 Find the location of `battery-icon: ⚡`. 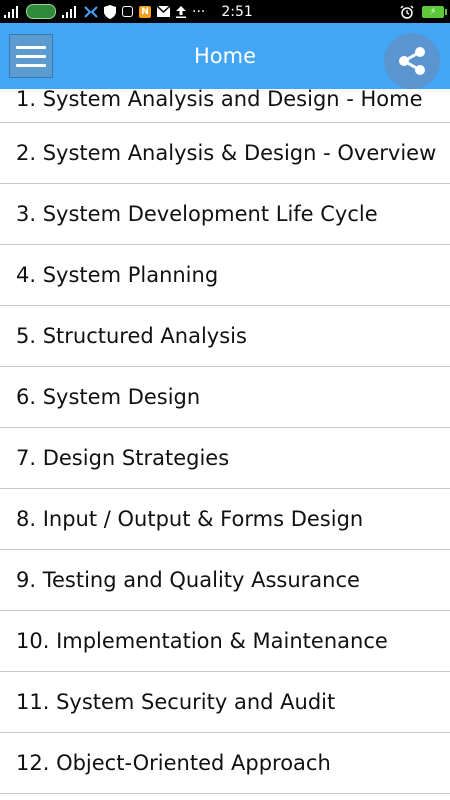

battery-icon: ⚡ is located at coordinates (434, 11).